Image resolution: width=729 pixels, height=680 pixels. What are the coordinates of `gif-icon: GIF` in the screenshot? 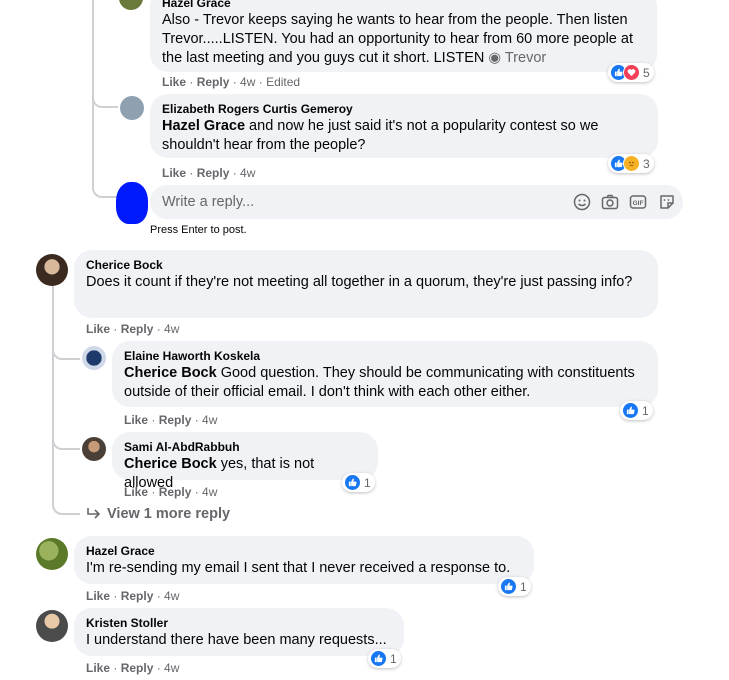 It's located at (638, 202).